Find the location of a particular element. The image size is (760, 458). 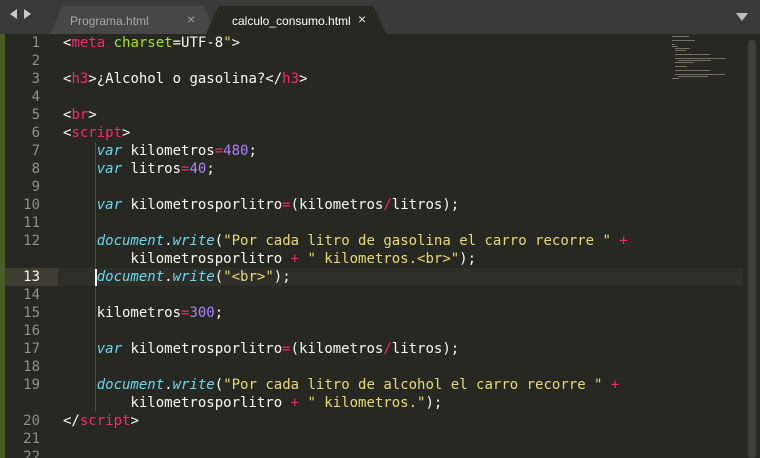

code-line: document.write("<br>"); is located at coordinates (177, 277).